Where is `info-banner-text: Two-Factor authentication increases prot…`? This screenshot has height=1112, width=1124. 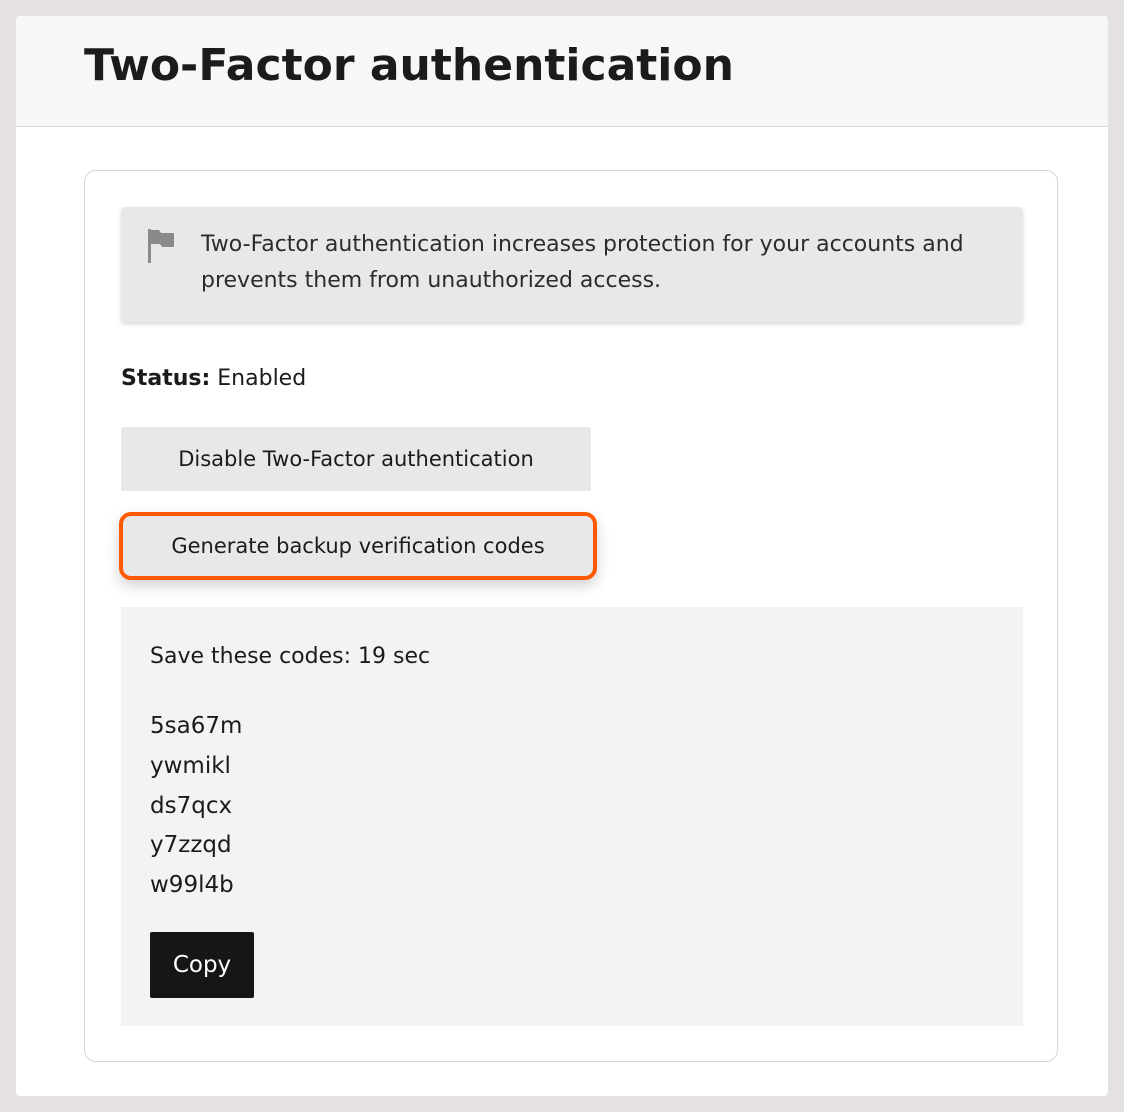 info-banner-text: Two-Factor authentication increases prot… is located at coordinates (582, 262).